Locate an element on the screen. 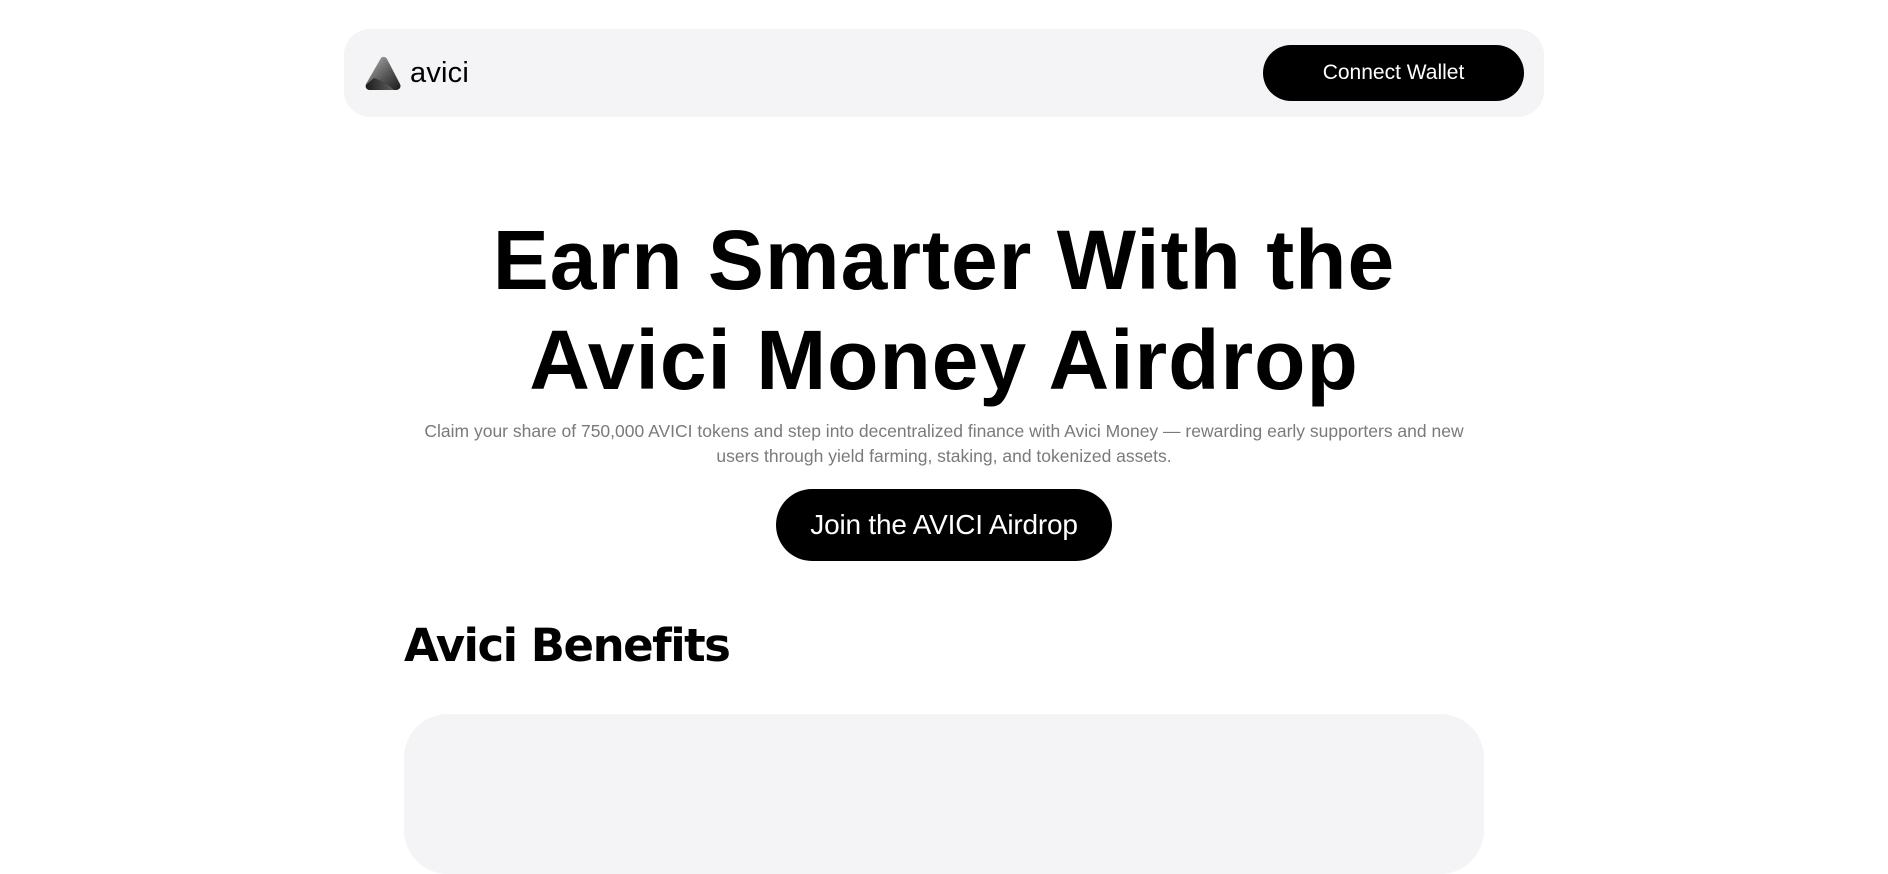  brand: avici is located at coordinates (416, 73).